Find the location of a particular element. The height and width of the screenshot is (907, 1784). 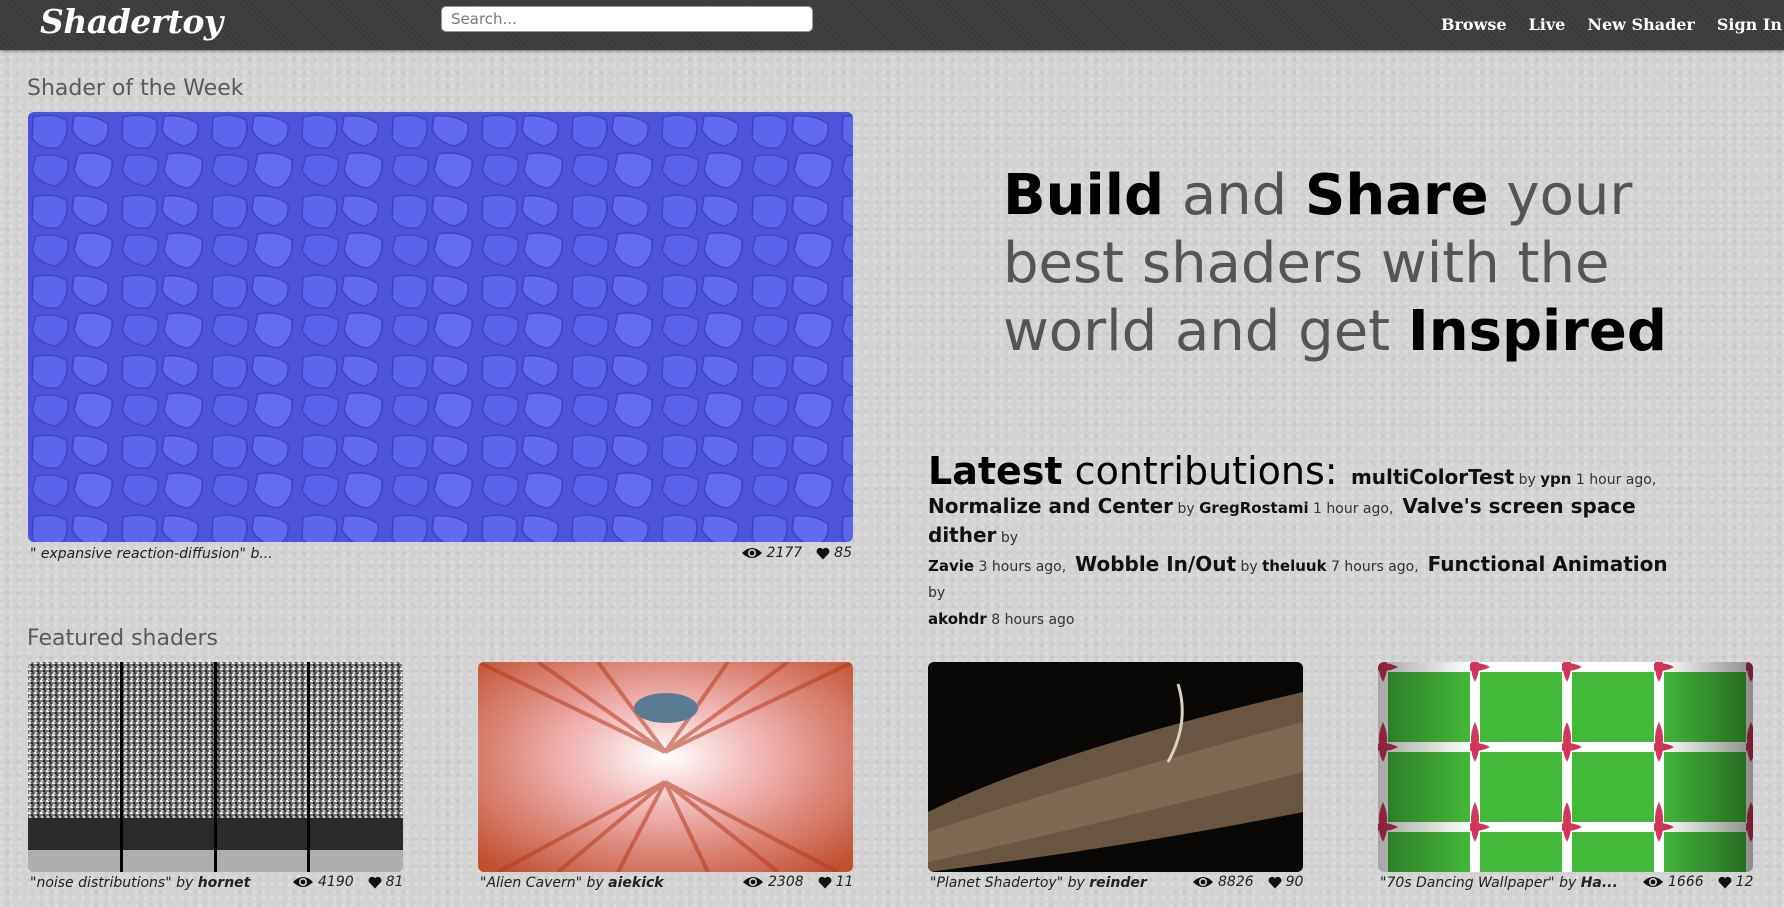

nav-live: Live is located at coordinates (1547, 25).